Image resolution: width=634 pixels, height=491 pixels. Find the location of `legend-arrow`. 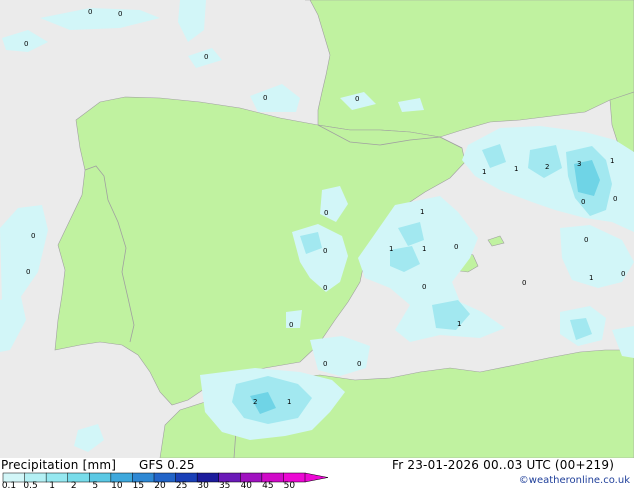

legend-arrow is located at coordinates (316, 477).